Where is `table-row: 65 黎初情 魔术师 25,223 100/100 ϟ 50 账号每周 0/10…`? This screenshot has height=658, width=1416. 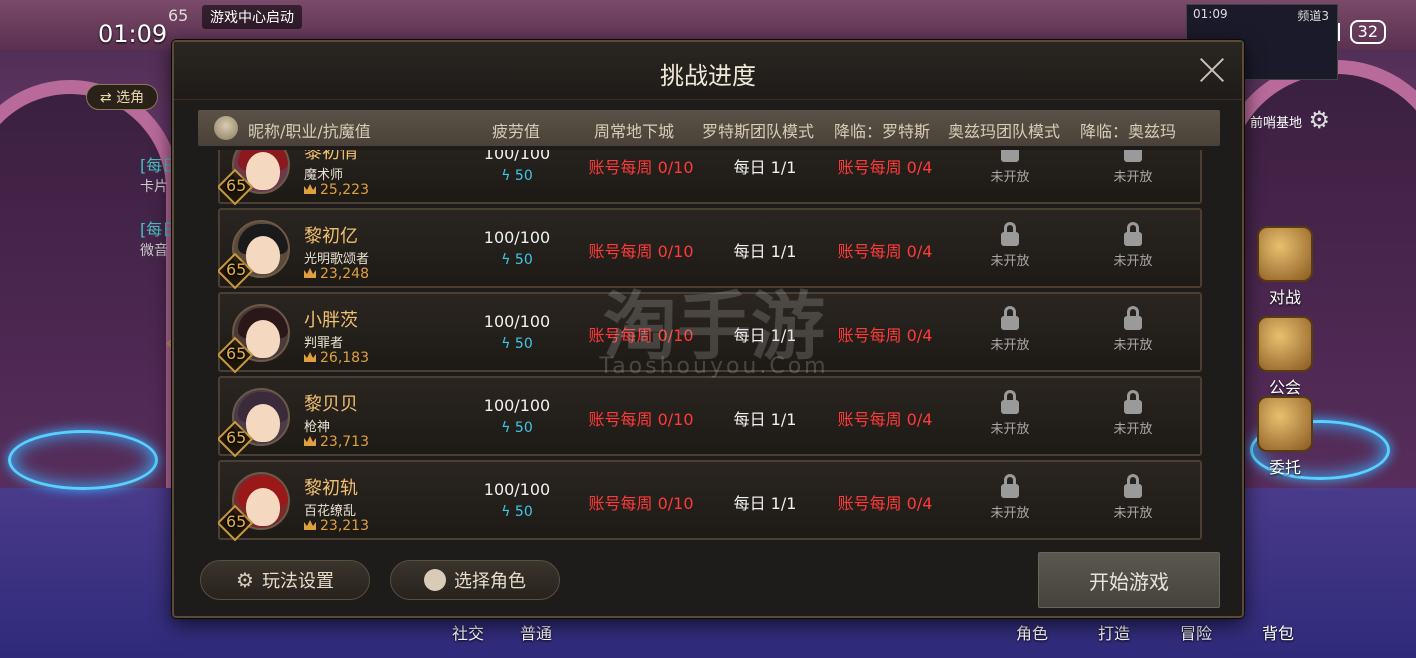
table-row: 65 黎初情 魔术师 25,223 100/100 ϟ 50 账号每周 0/10… is located at coordinates (710, 178).